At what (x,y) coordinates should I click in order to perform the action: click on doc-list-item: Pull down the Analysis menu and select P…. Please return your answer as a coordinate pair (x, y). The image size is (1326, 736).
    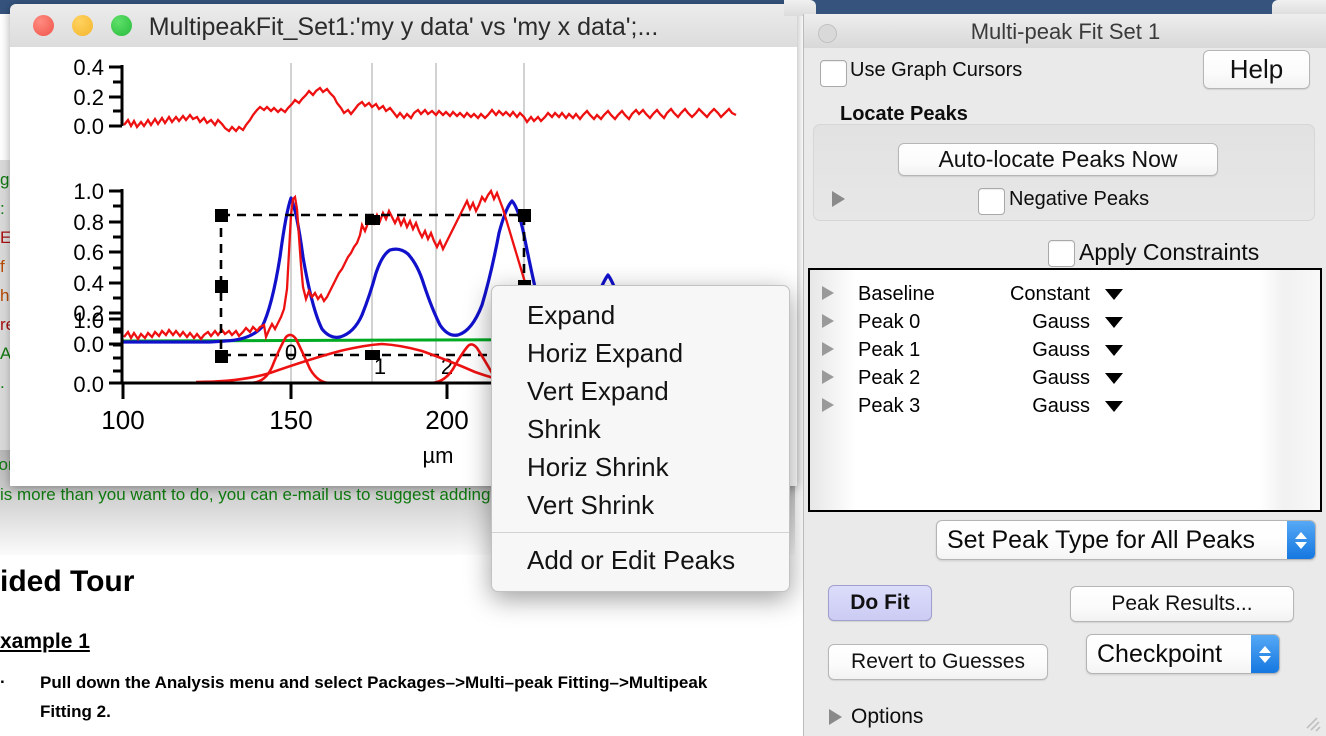
    Looking at the image, I should click on (374, 697).